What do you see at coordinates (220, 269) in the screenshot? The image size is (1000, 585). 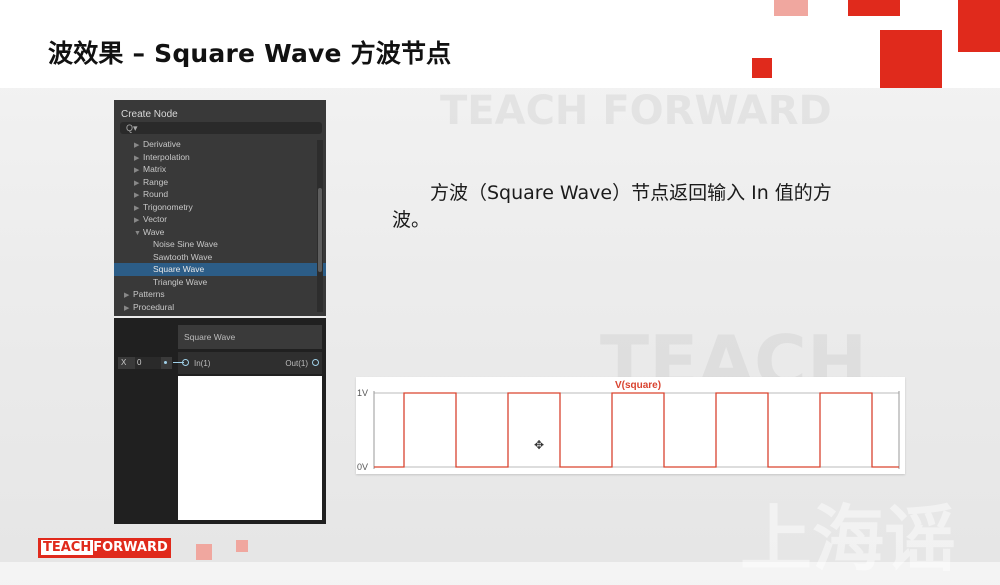 I see `tree-item: Square Wave` at bounding box center [220, 269].